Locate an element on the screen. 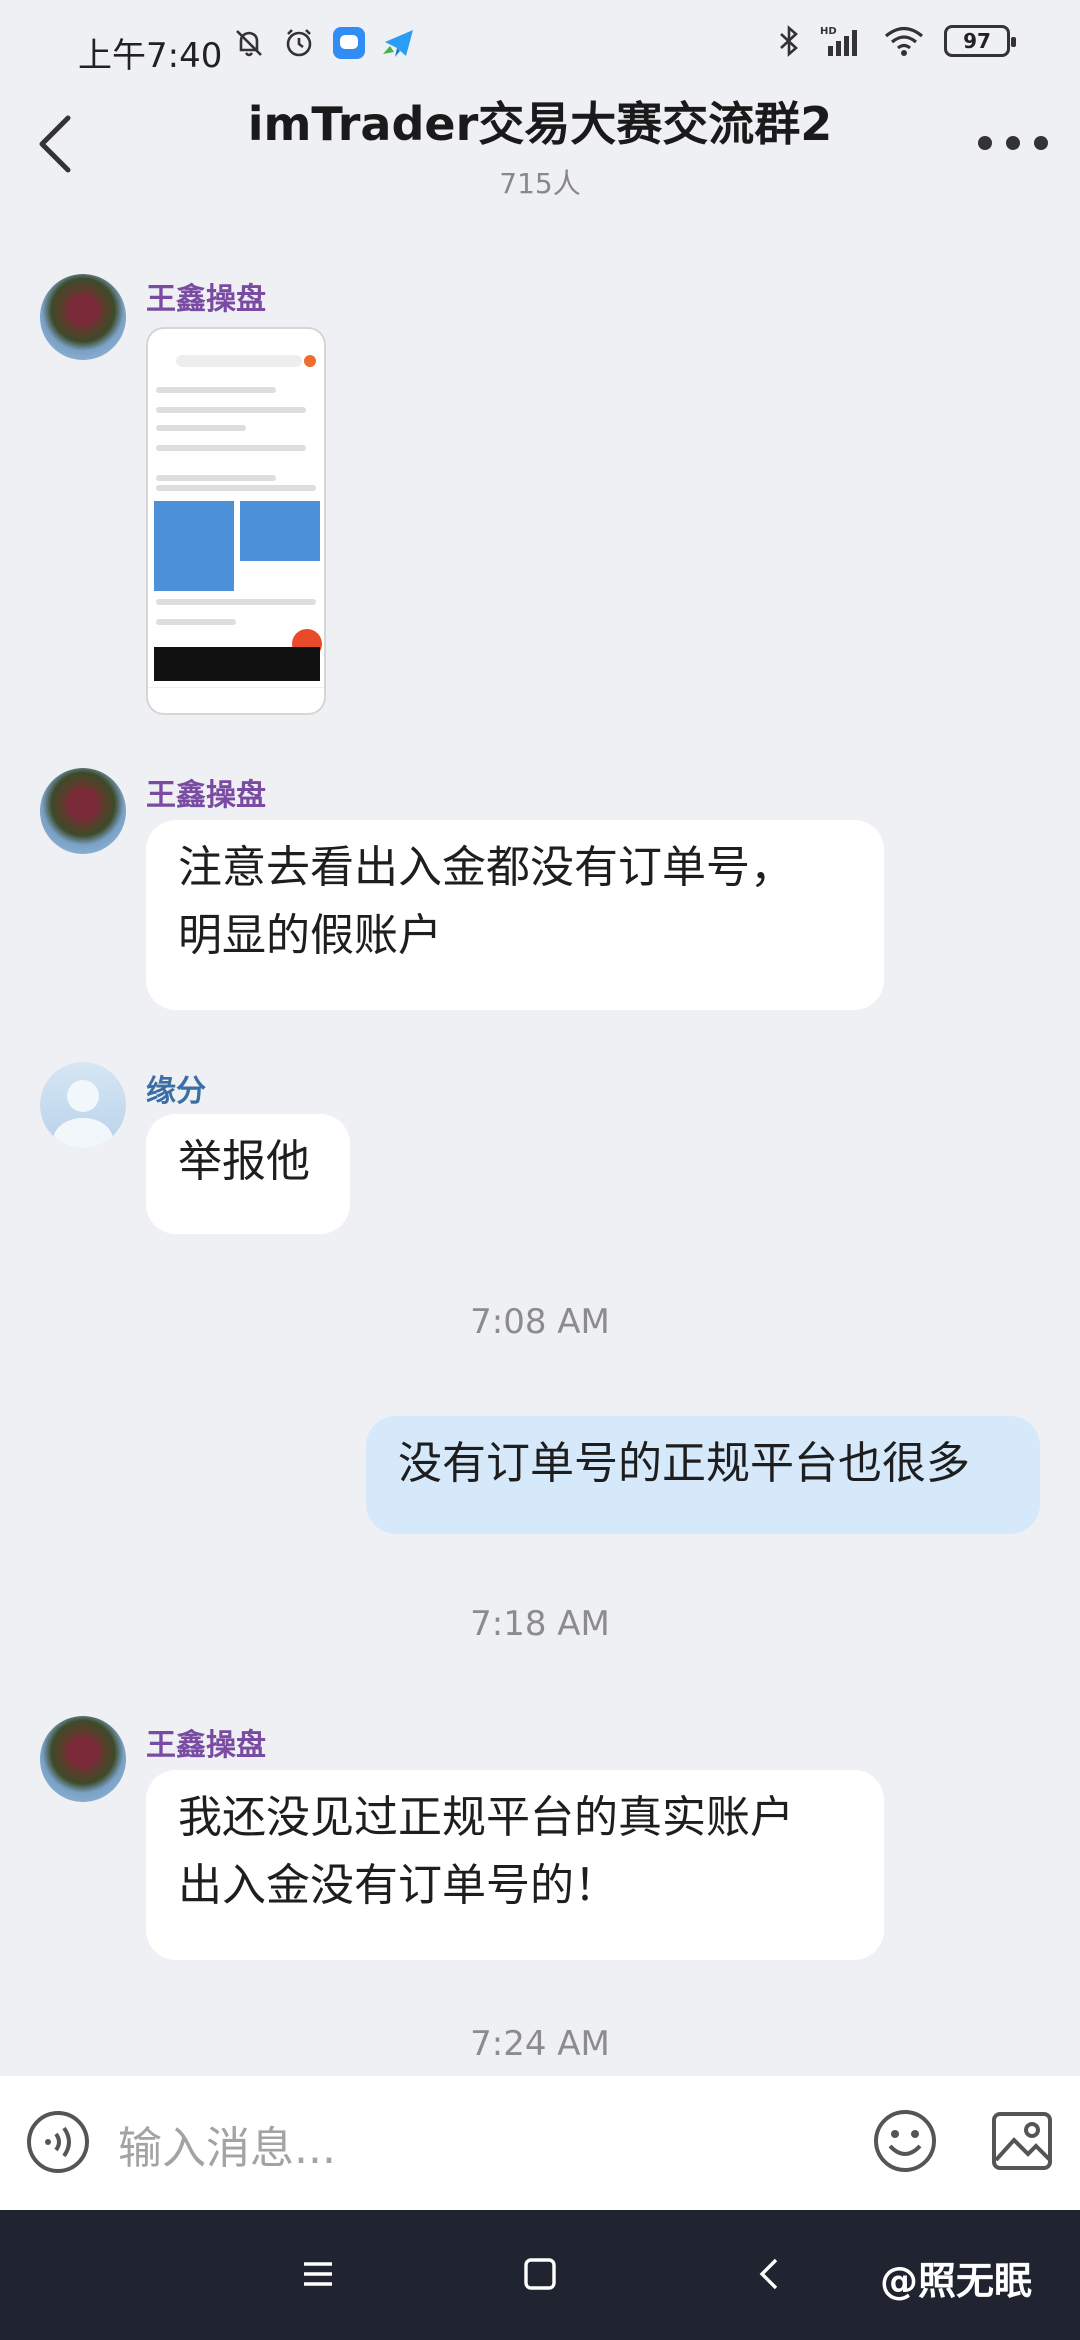  timestamp: 7:08 AM is located at coordinates (540, 1322).